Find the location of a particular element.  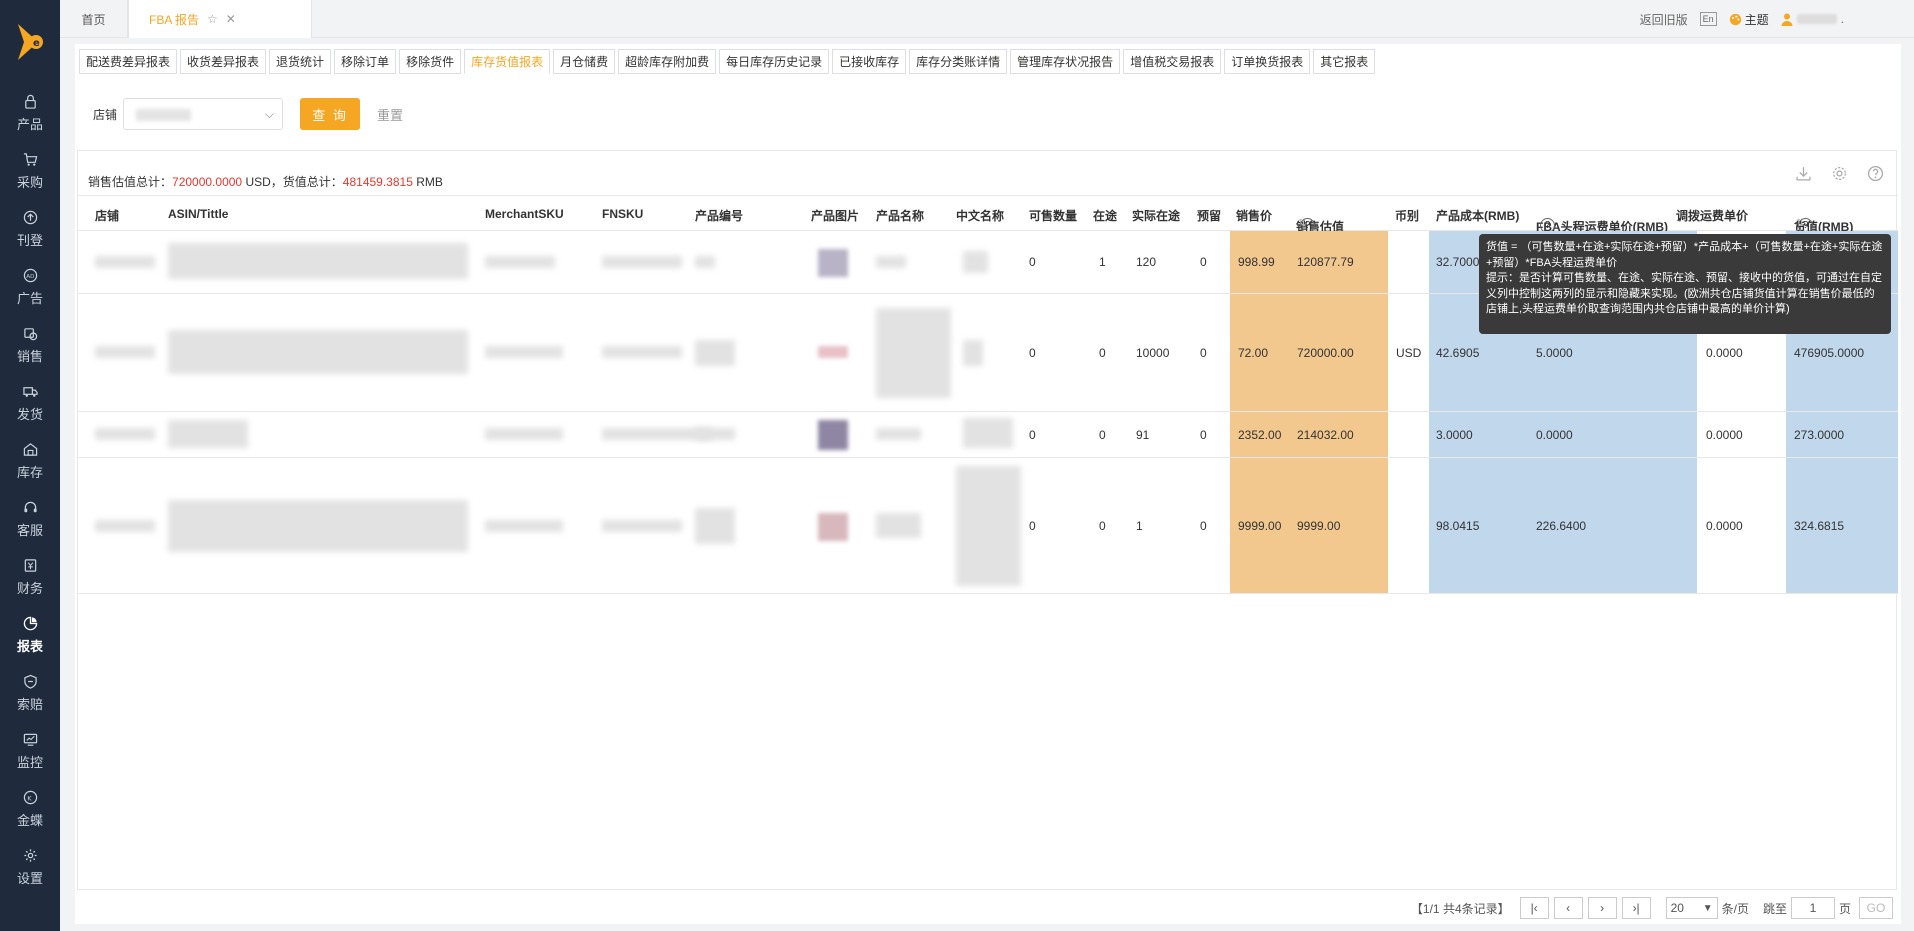

reset-button: 重置 is located at coordinates (390, 114).